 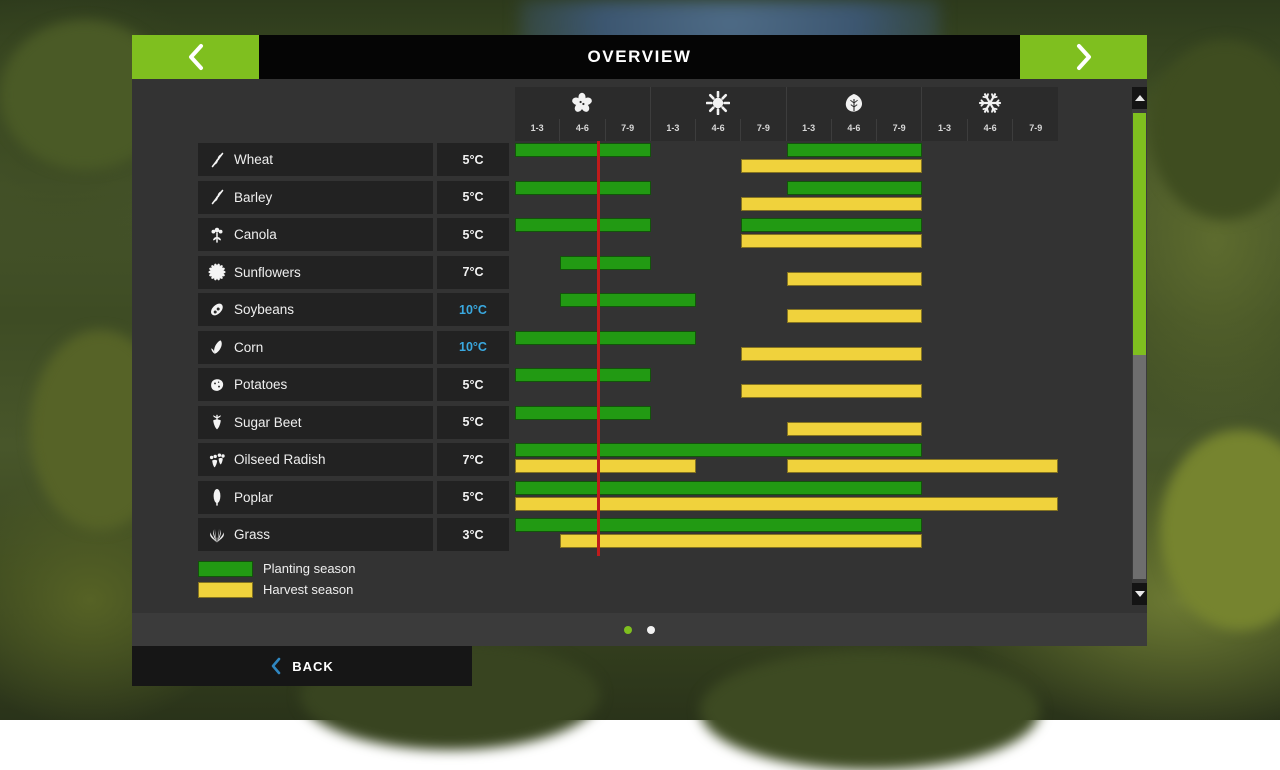 I want to click on crop-name-label: Barley, so click(x=253, y=197).